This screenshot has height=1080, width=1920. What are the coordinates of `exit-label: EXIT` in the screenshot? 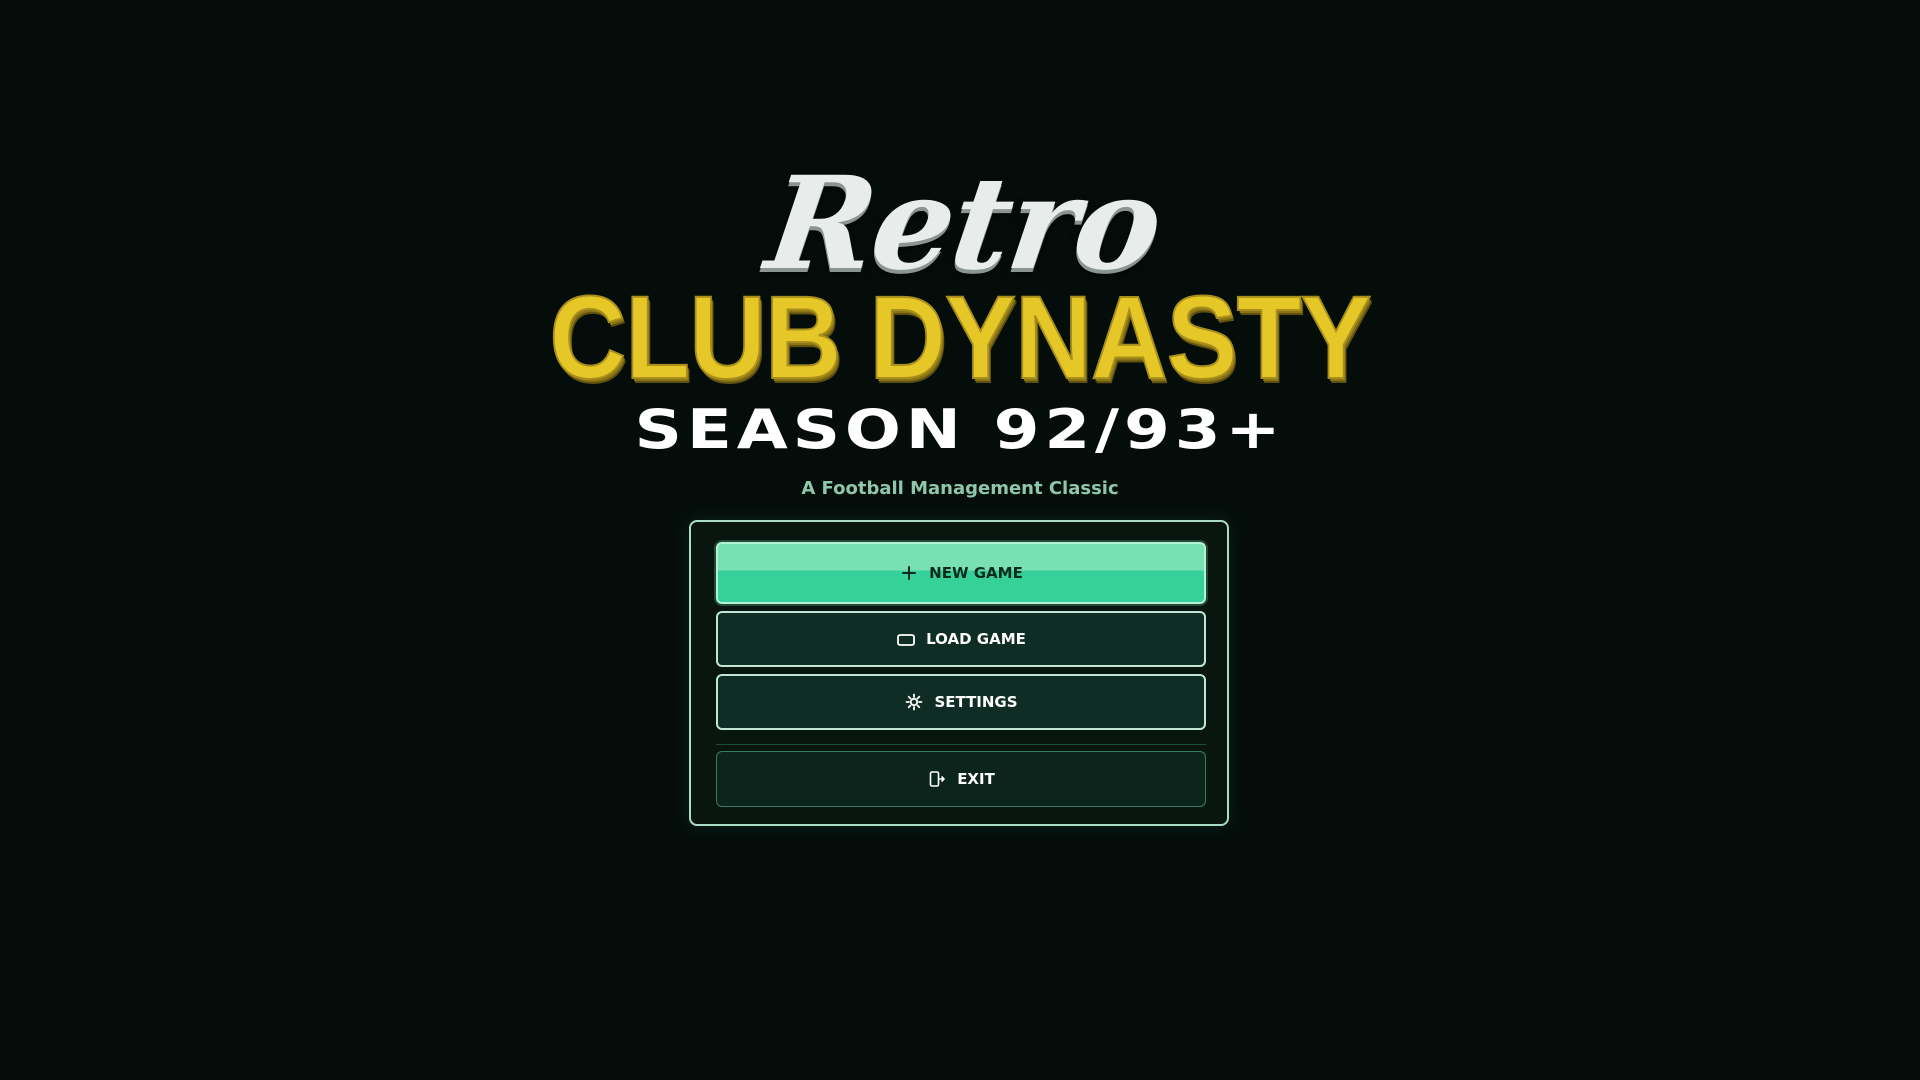 It's located at (976, 779).